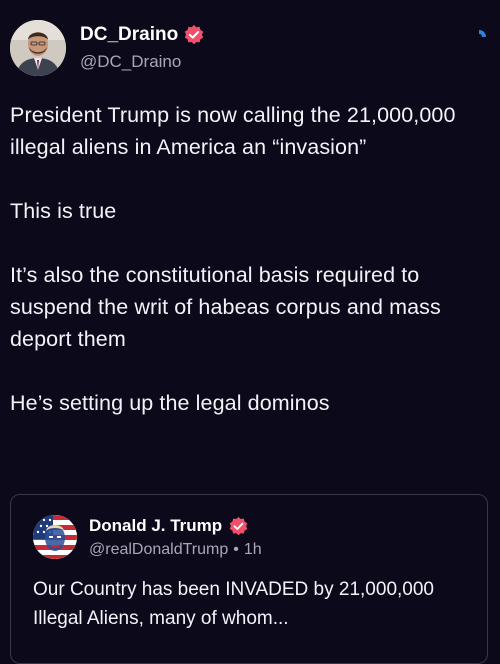 This screenshot has height=664, width=500. Describe the element at coordinates (253, 549) in the screenshot. I see `quoted-post-time: 1h` at that location.